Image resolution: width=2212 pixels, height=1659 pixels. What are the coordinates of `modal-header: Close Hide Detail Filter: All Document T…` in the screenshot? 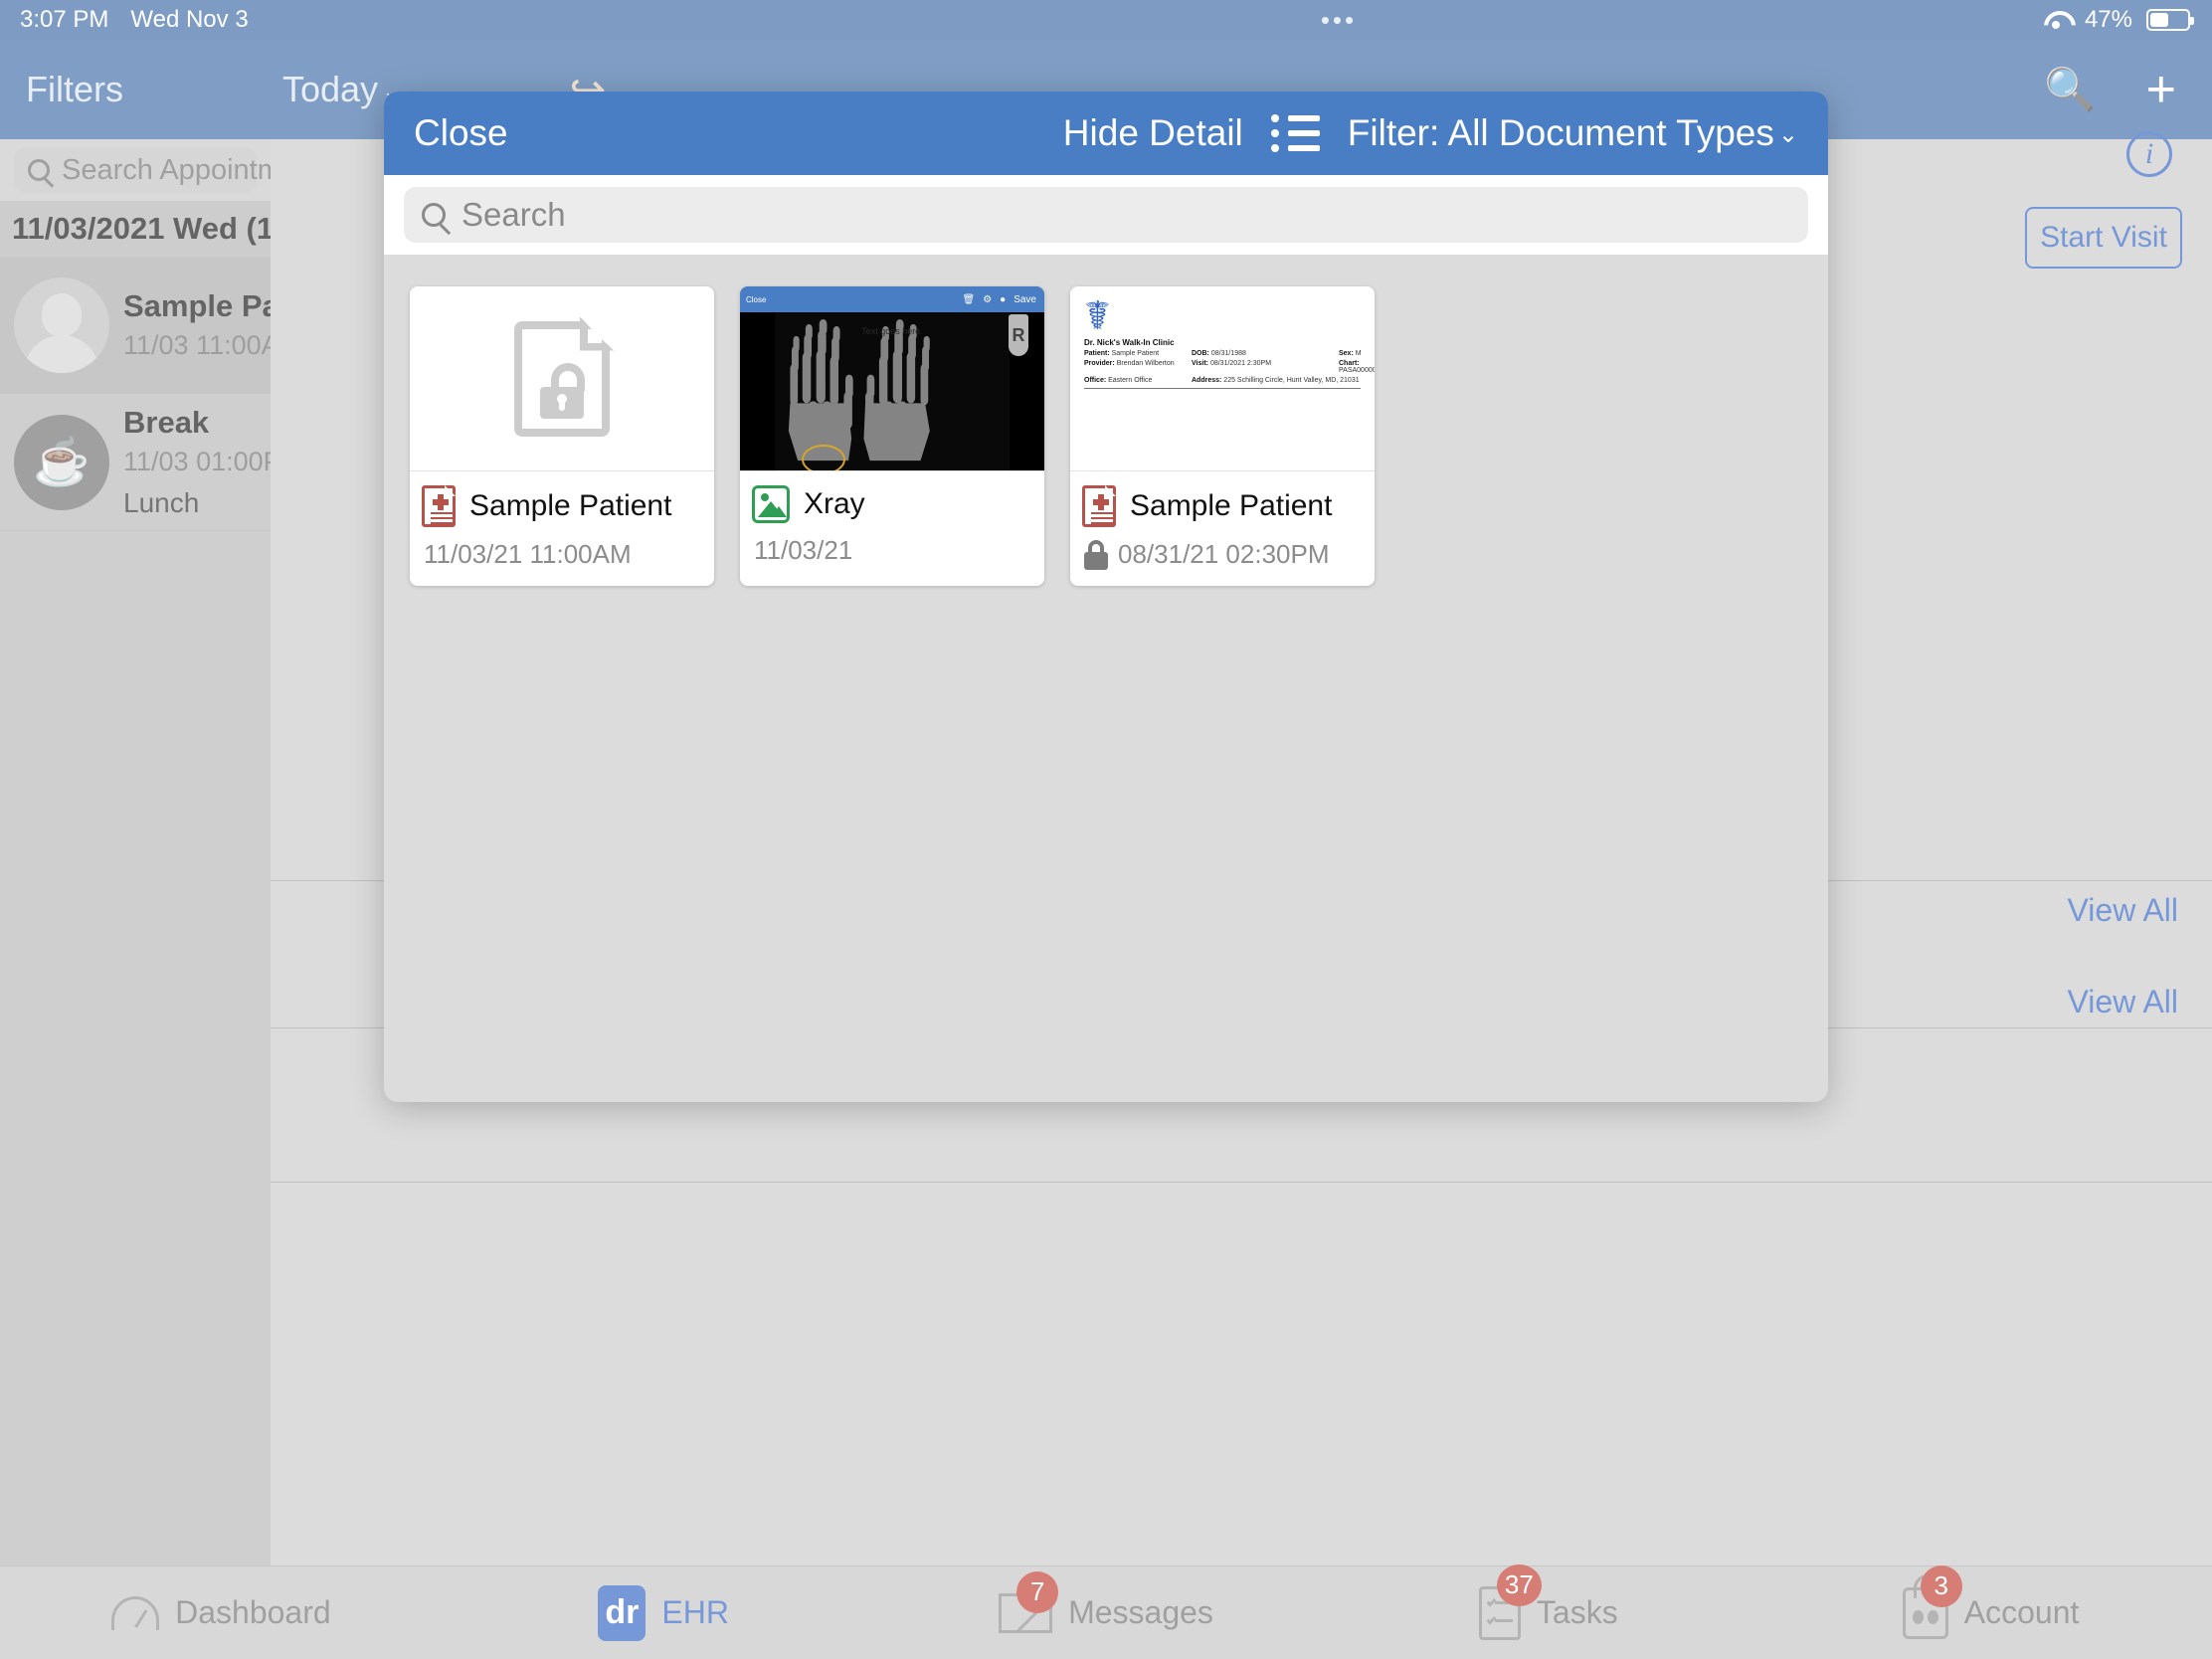 It's located at (1106, 133).